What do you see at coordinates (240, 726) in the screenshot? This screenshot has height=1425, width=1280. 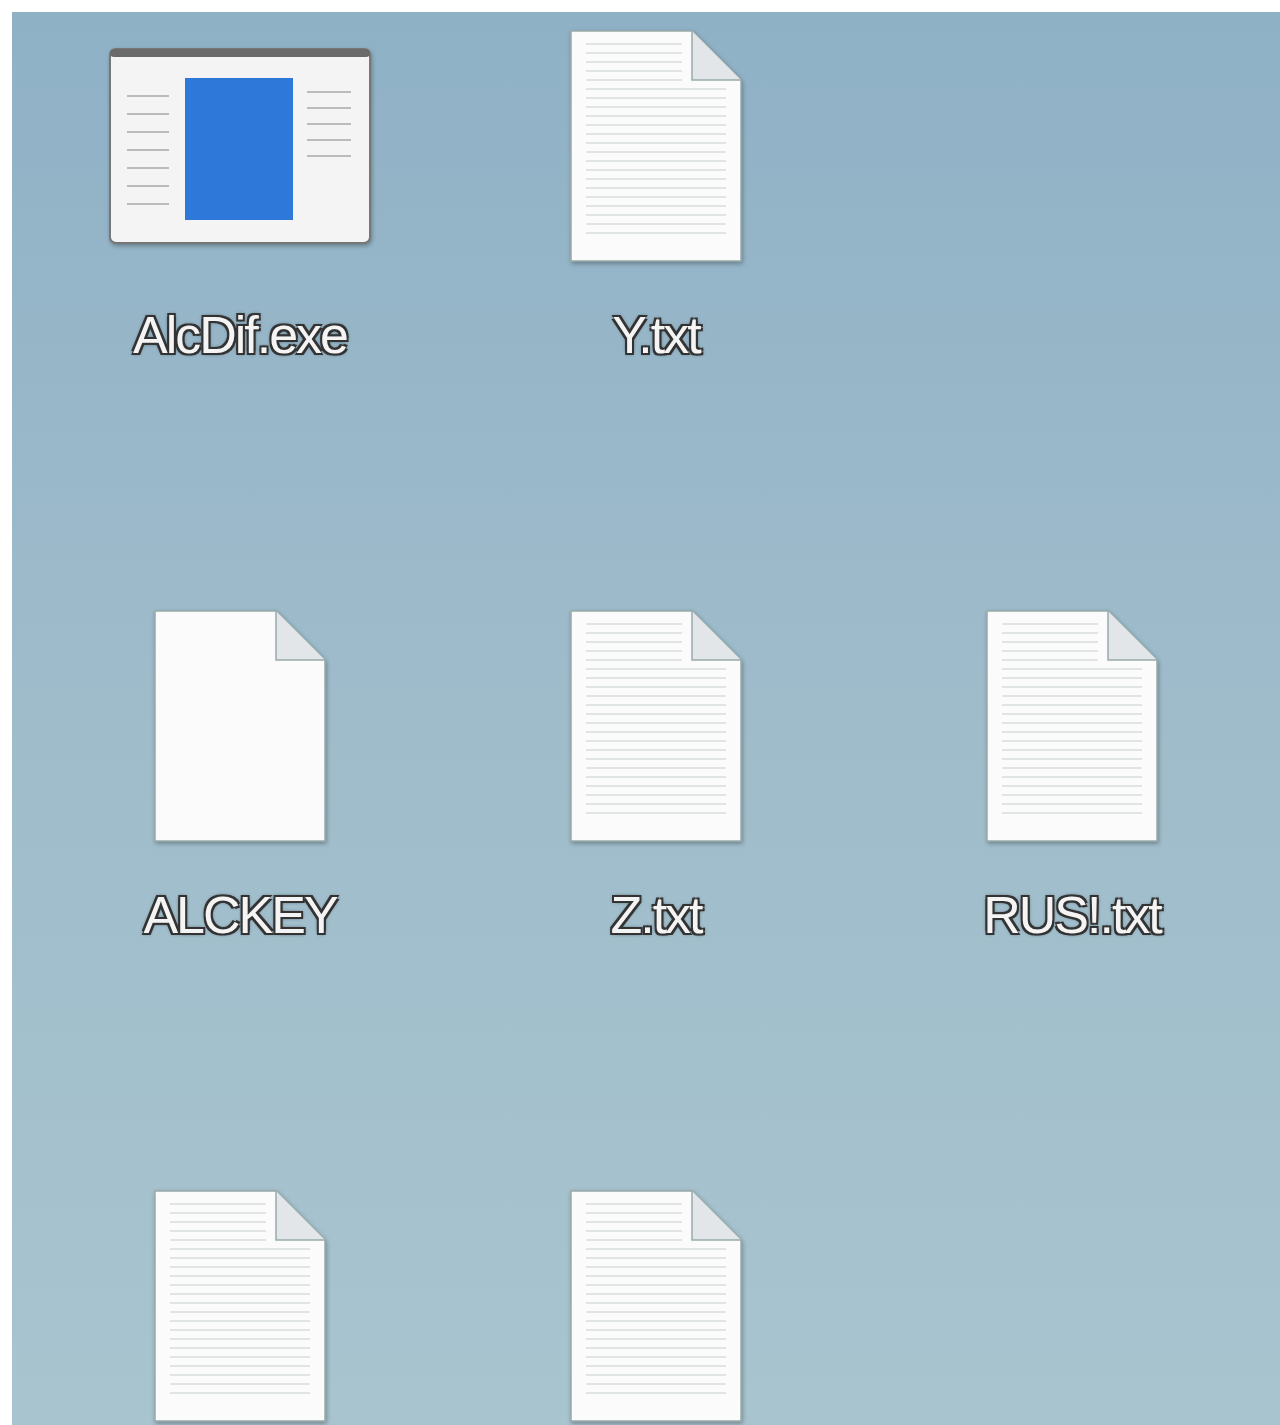 I see `blank-document-icon` at bounding box center [240, 726].